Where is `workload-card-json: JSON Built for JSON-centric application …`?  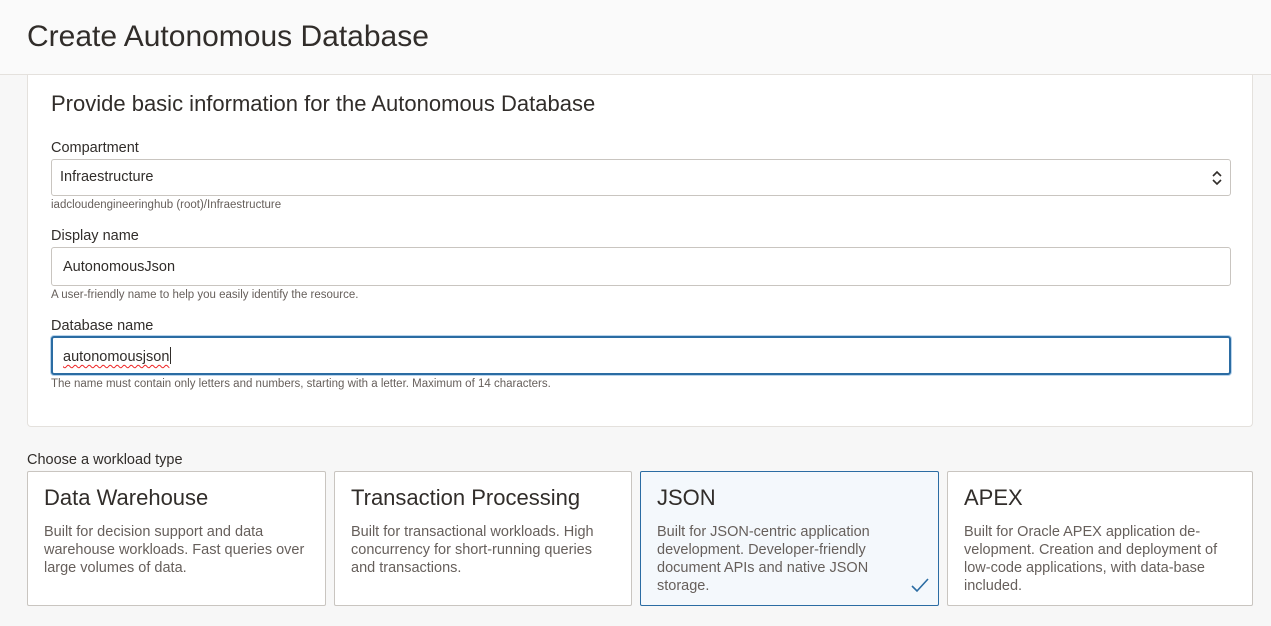 workload-card-json: JSON Built for JSON-centric application … is located at coordinates (789, 538).